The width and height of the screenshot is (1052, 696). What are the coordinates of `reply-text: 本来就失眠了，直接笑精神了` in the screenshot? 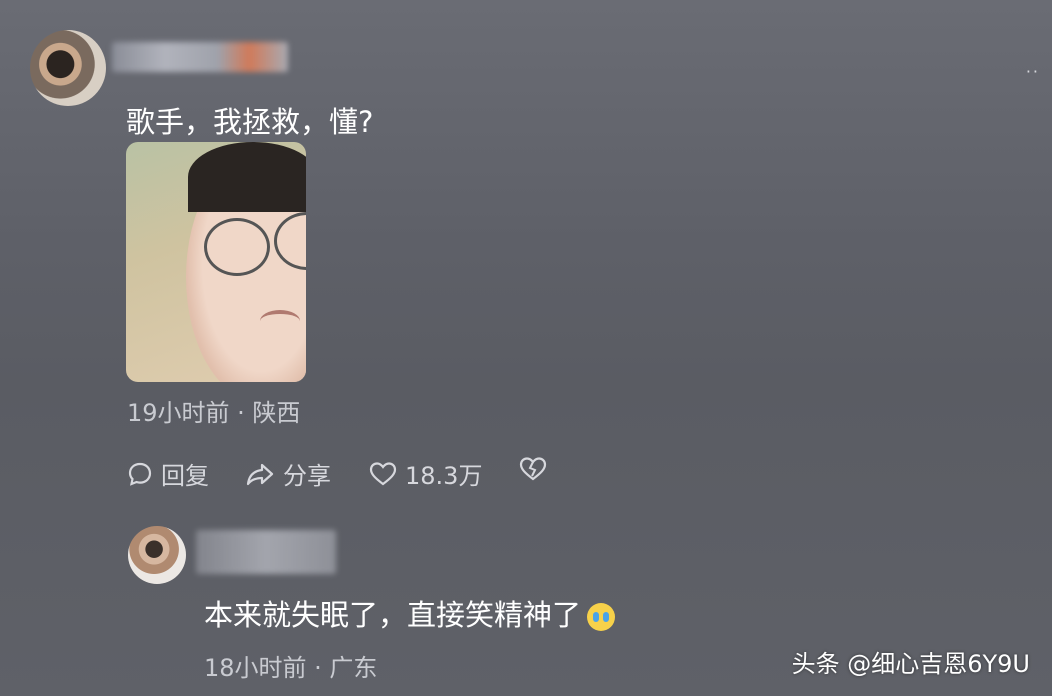 It's located at (410, 613).